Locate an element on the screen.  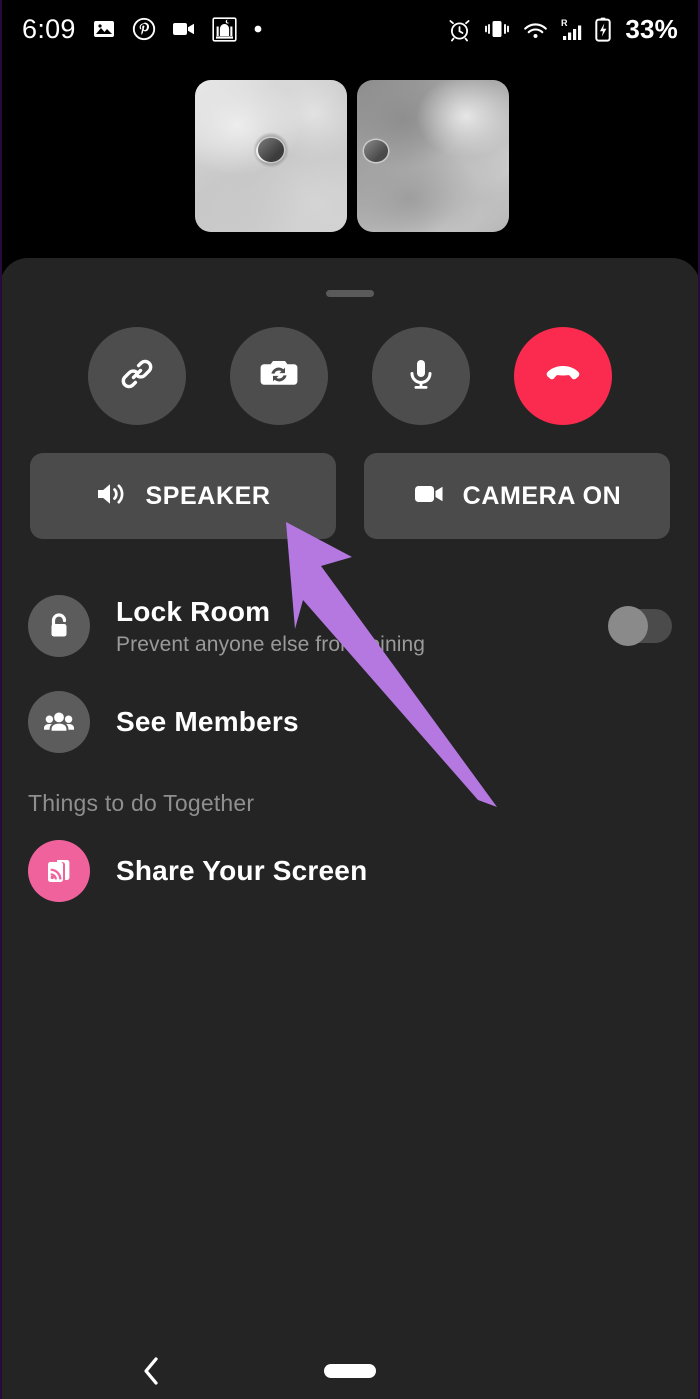
mute-microphone-button is located at coordinates (421, 376).